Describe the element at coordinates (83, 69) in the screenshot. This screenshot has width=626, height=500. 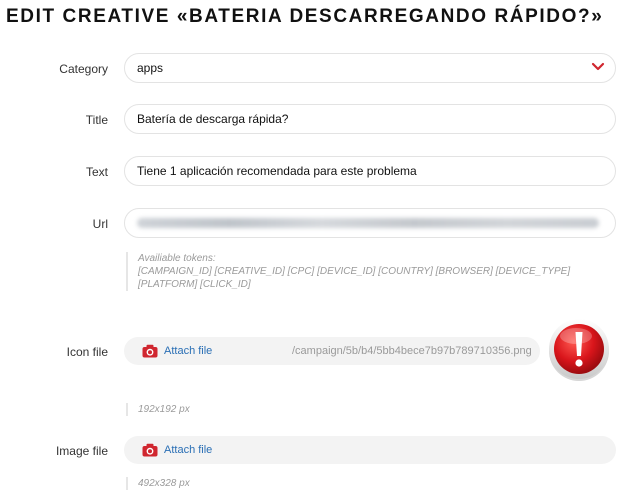
I see `category-label: Category` at that location.